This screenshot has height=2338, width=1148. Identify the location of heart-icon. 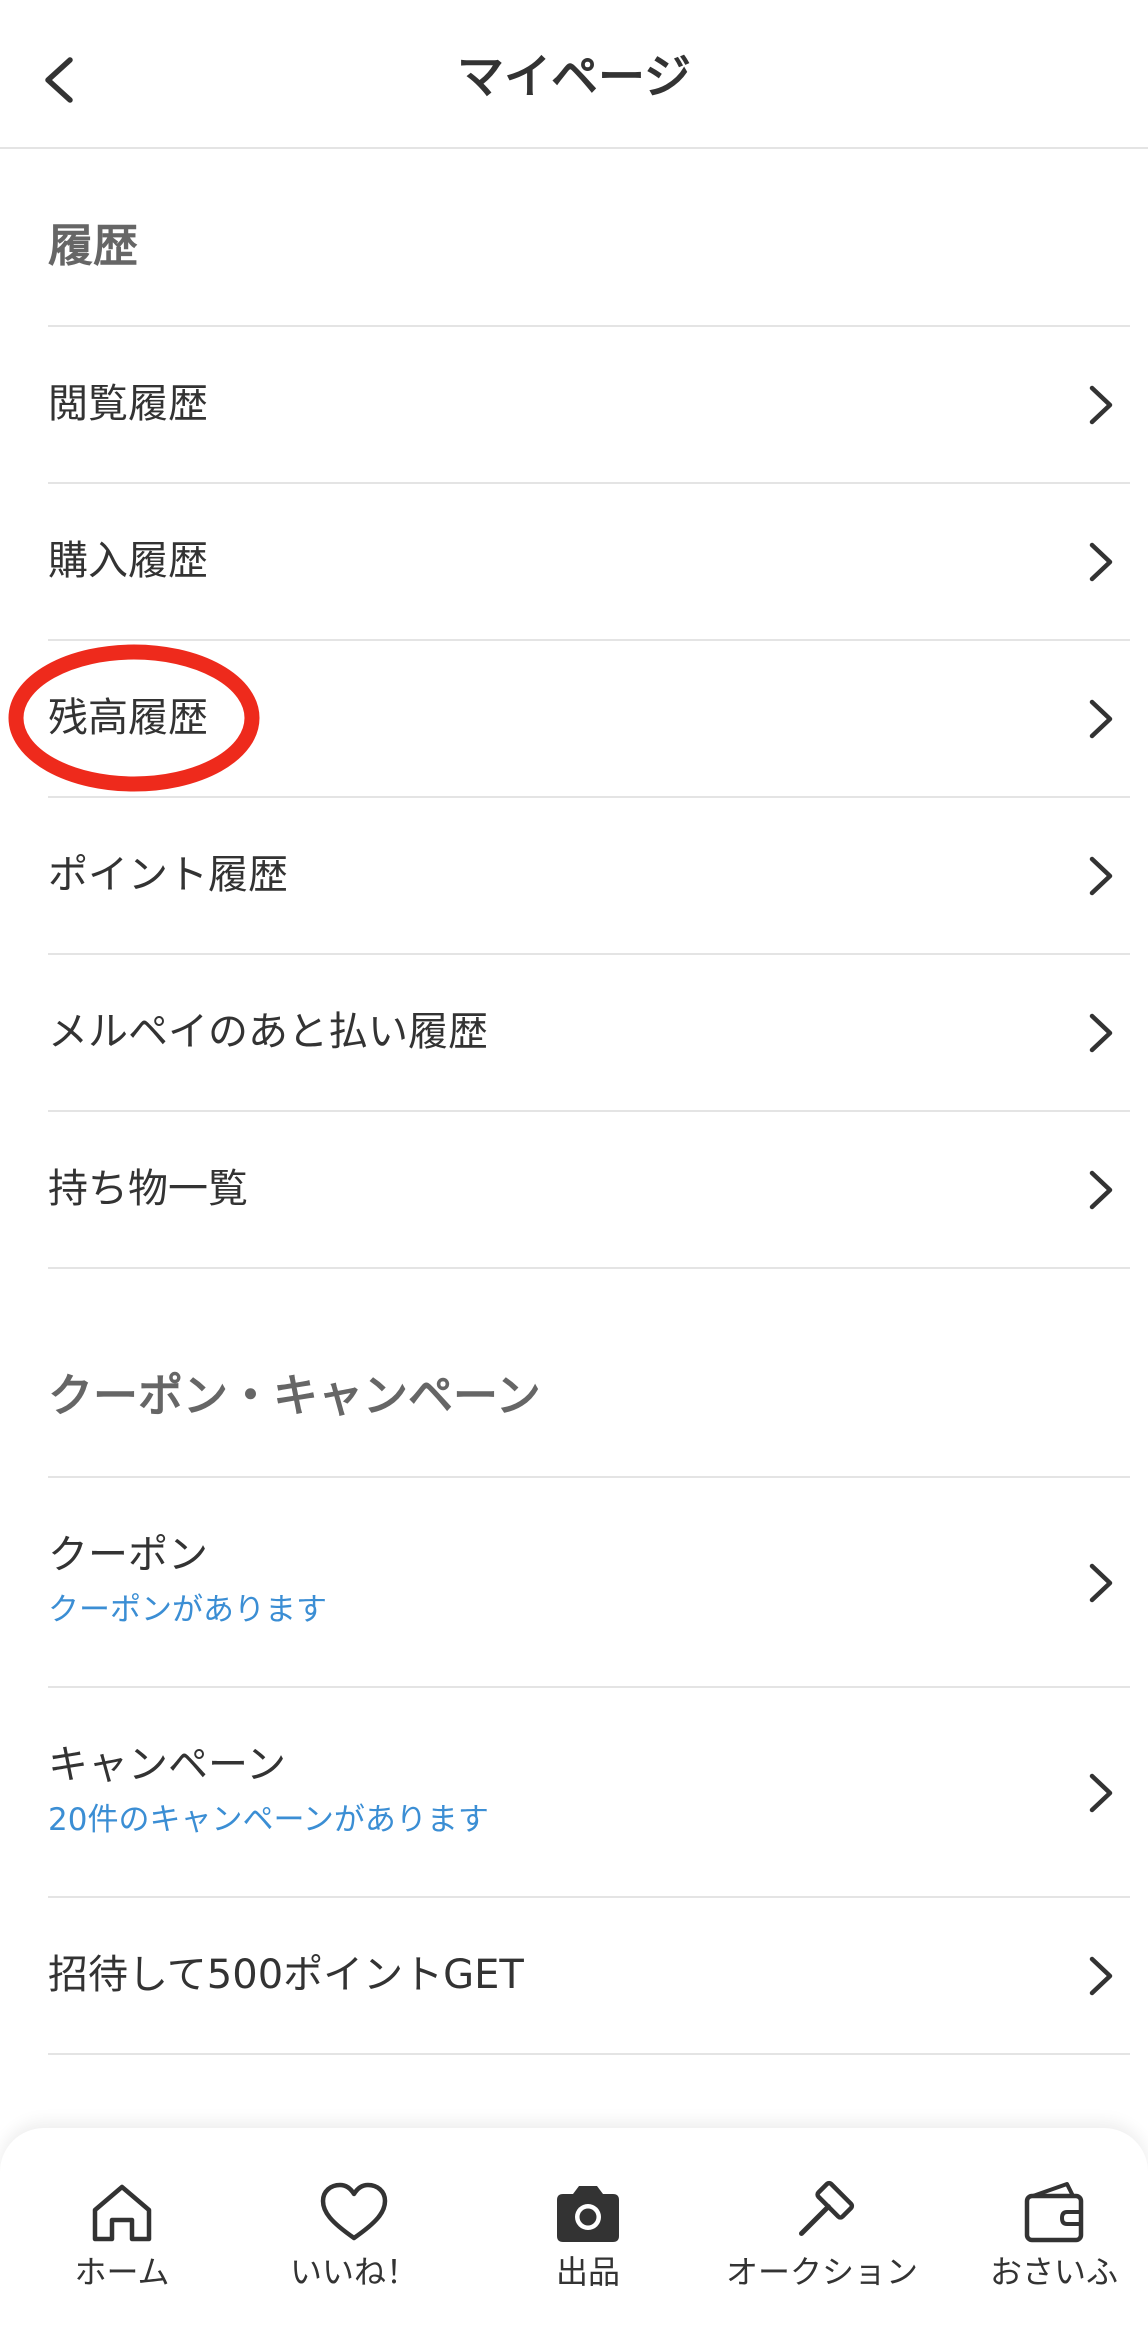
(354, 2211).